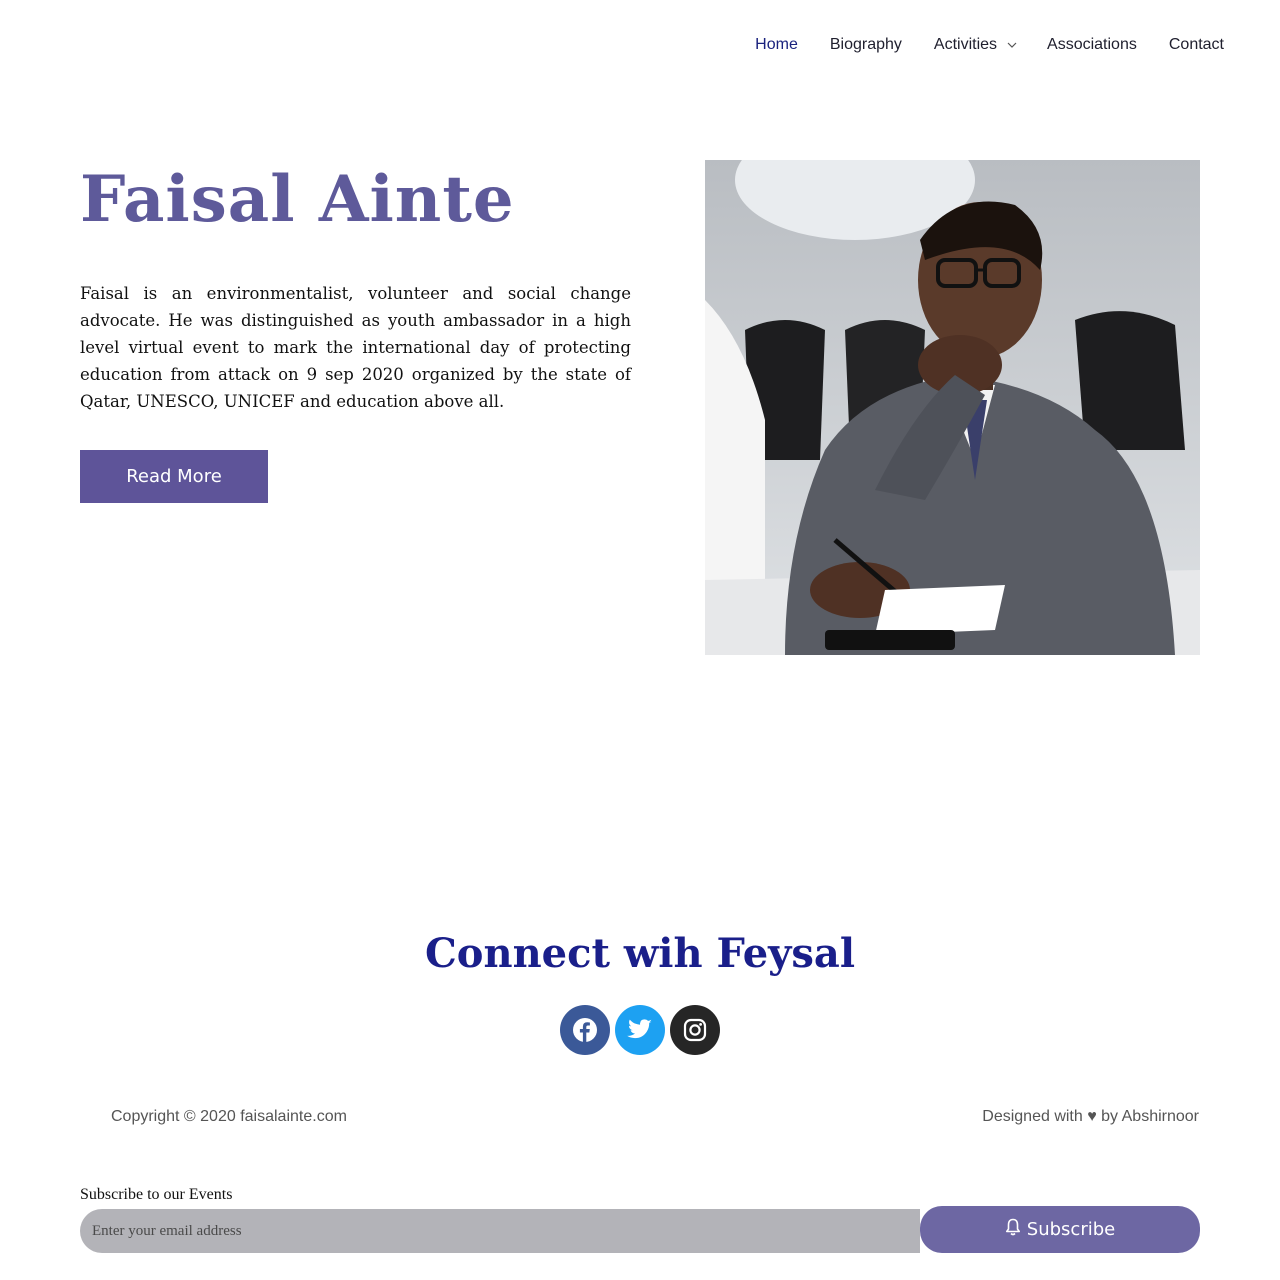 The height and width of the screenshot is (1280, 1280). Describe the element at coordinates (229, 1116) in the screenshot. I see `copyright-text: Copyright © 2020 faisalainte.com` at that location.